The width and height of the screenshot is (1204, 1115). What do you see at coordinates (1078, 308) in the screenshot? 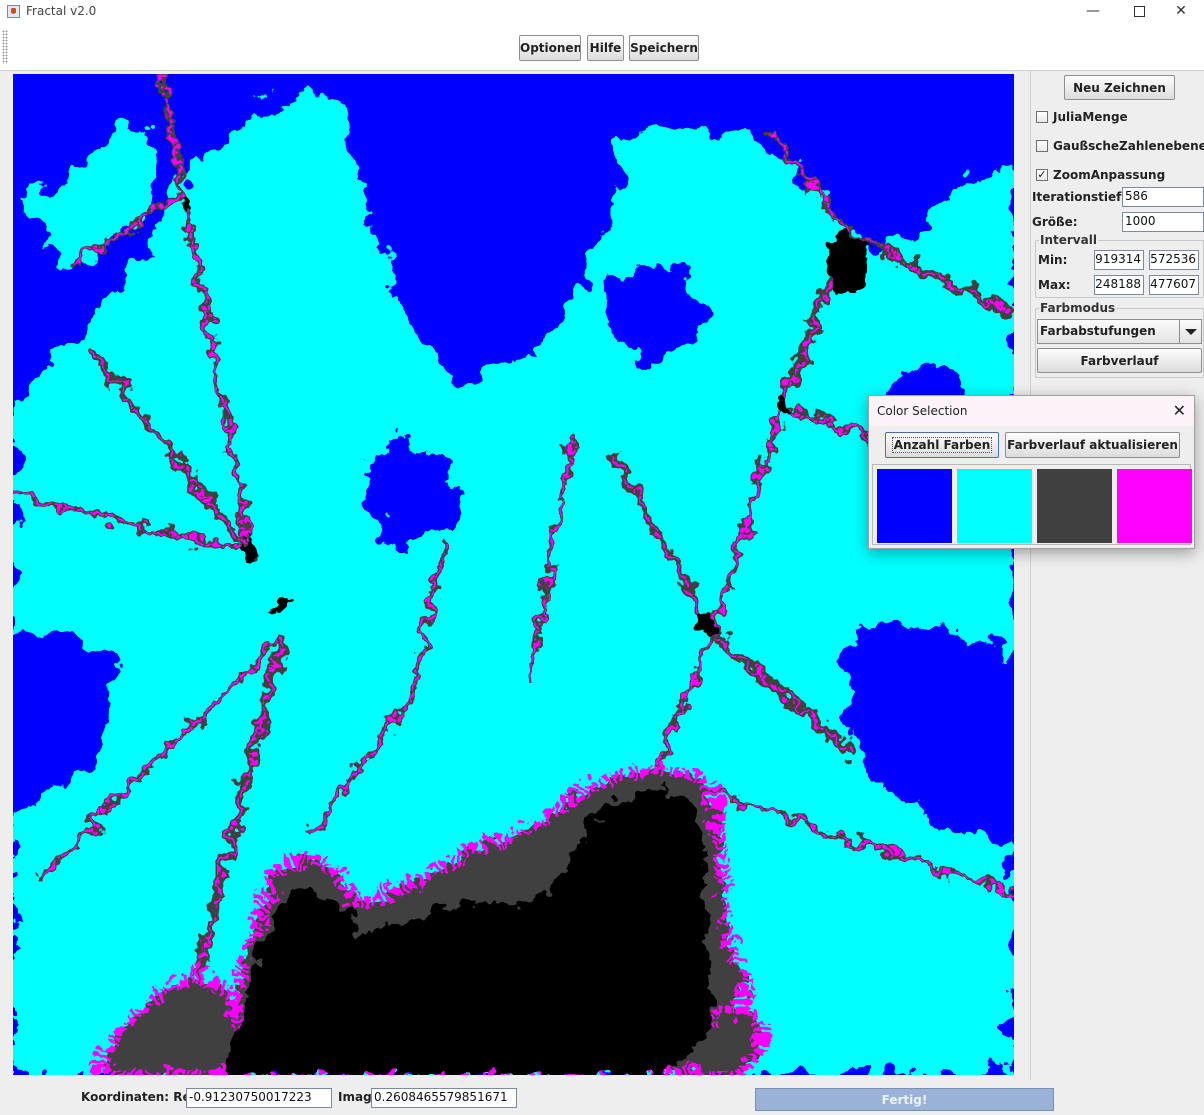
I see `color-mode-title: Farbmodus` at bounding box center [1078, 308].